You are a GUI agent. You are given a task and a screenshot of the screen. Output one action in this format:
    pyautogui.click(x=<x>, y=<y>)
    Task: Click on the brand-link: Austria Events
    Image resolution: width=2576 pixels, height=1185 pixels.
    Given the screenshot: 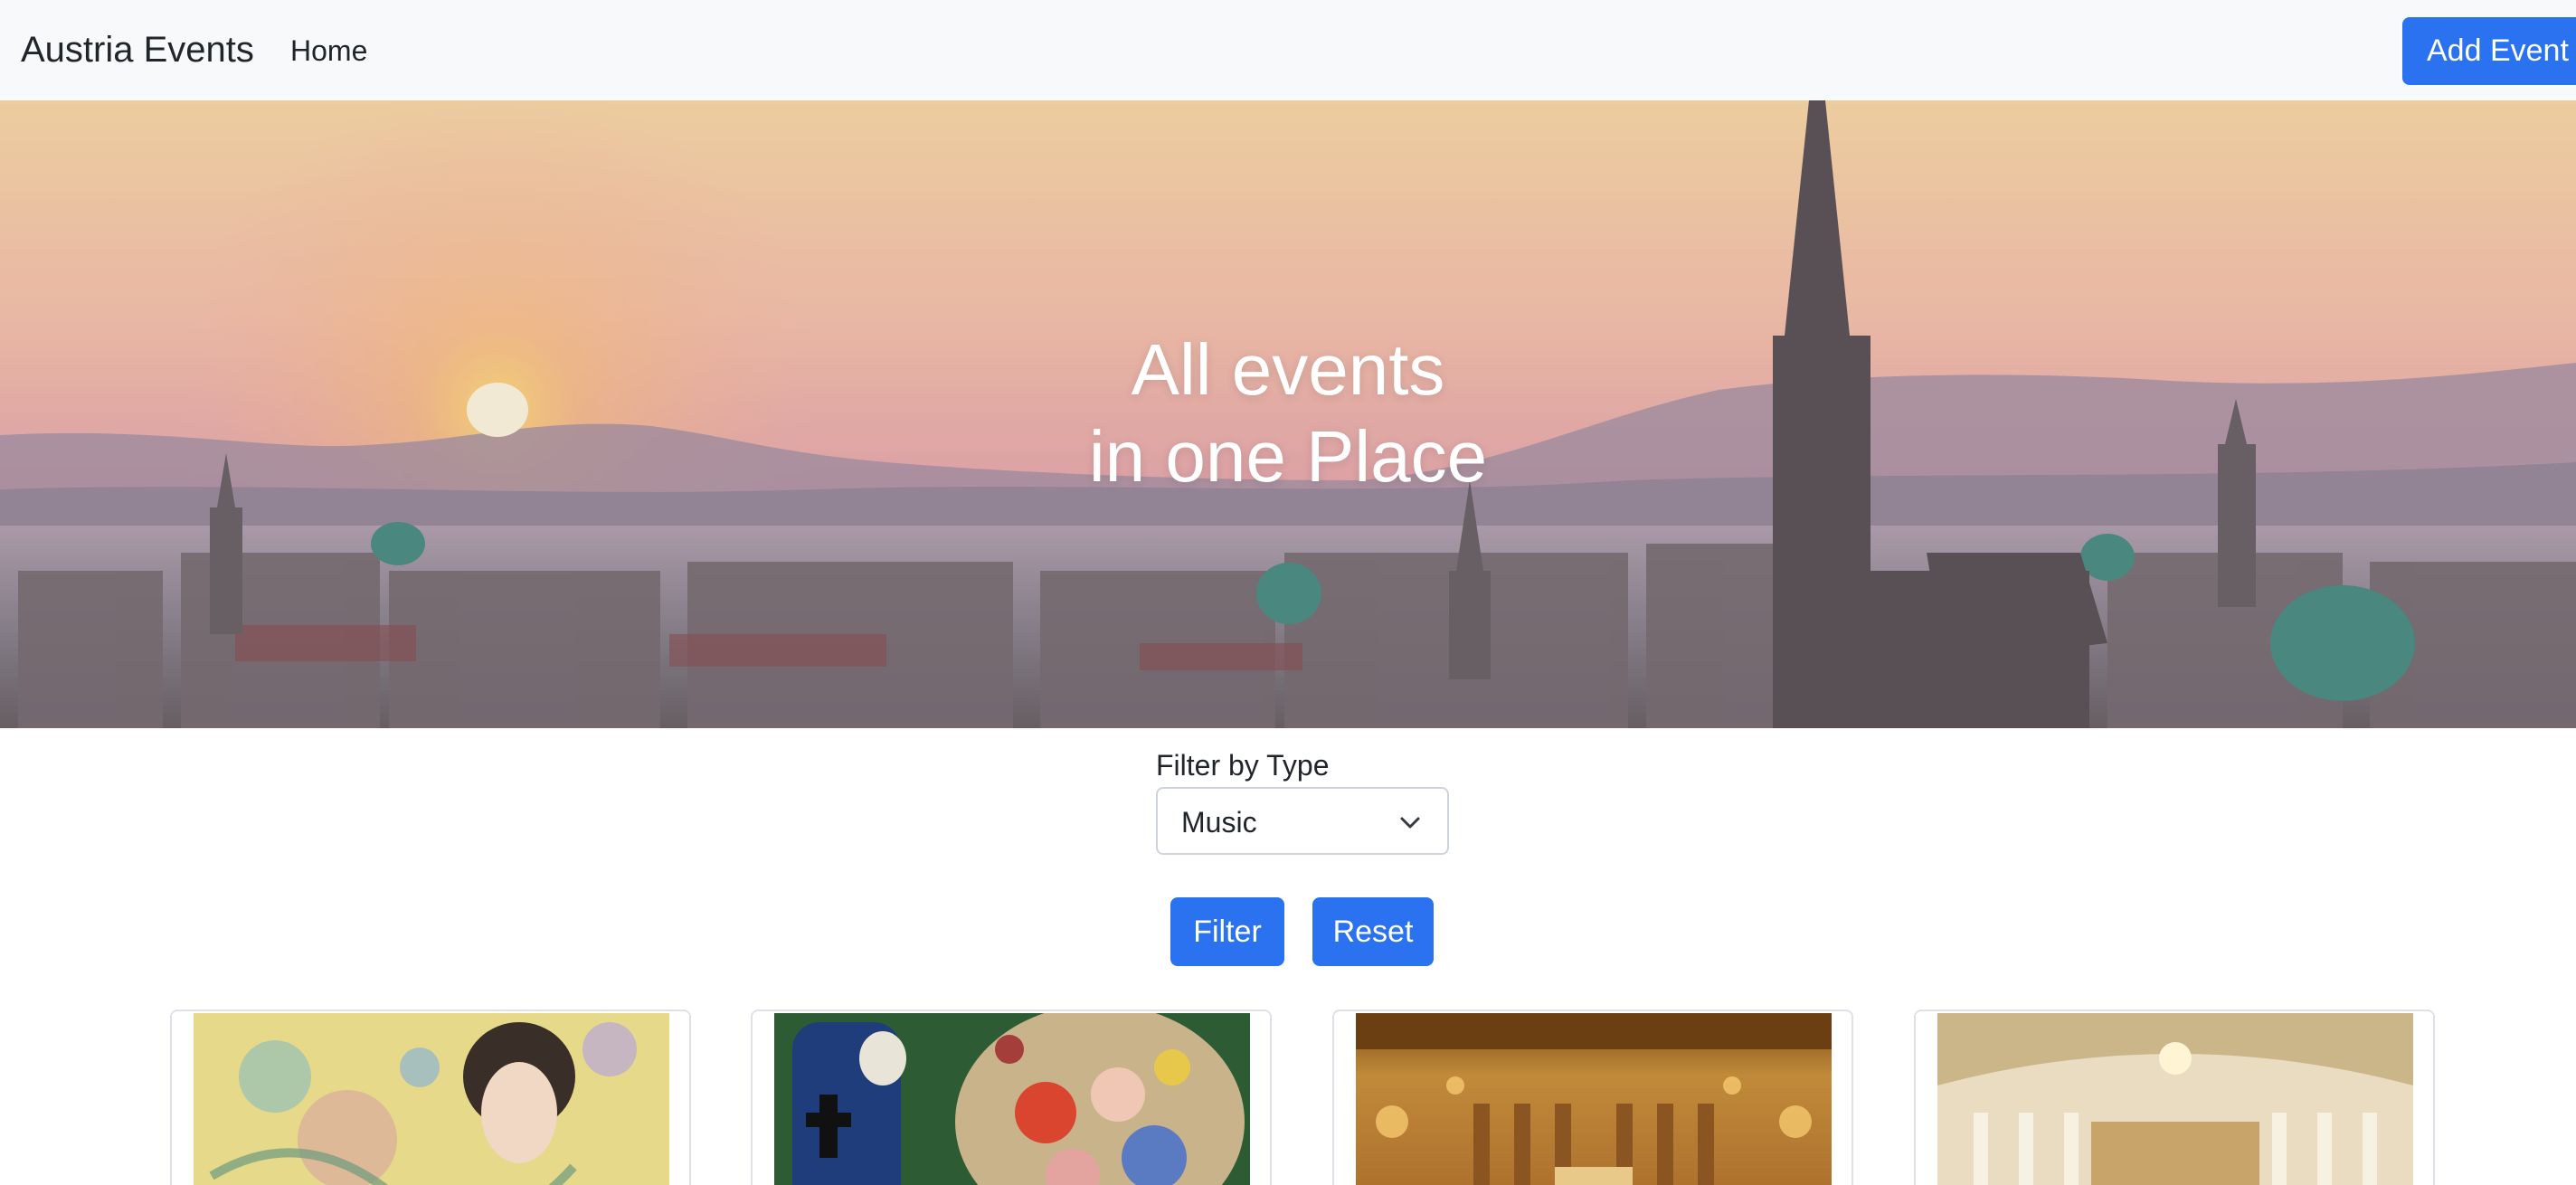 What is the action you would take?
    pyautogui.click(x=138, y=49)
    